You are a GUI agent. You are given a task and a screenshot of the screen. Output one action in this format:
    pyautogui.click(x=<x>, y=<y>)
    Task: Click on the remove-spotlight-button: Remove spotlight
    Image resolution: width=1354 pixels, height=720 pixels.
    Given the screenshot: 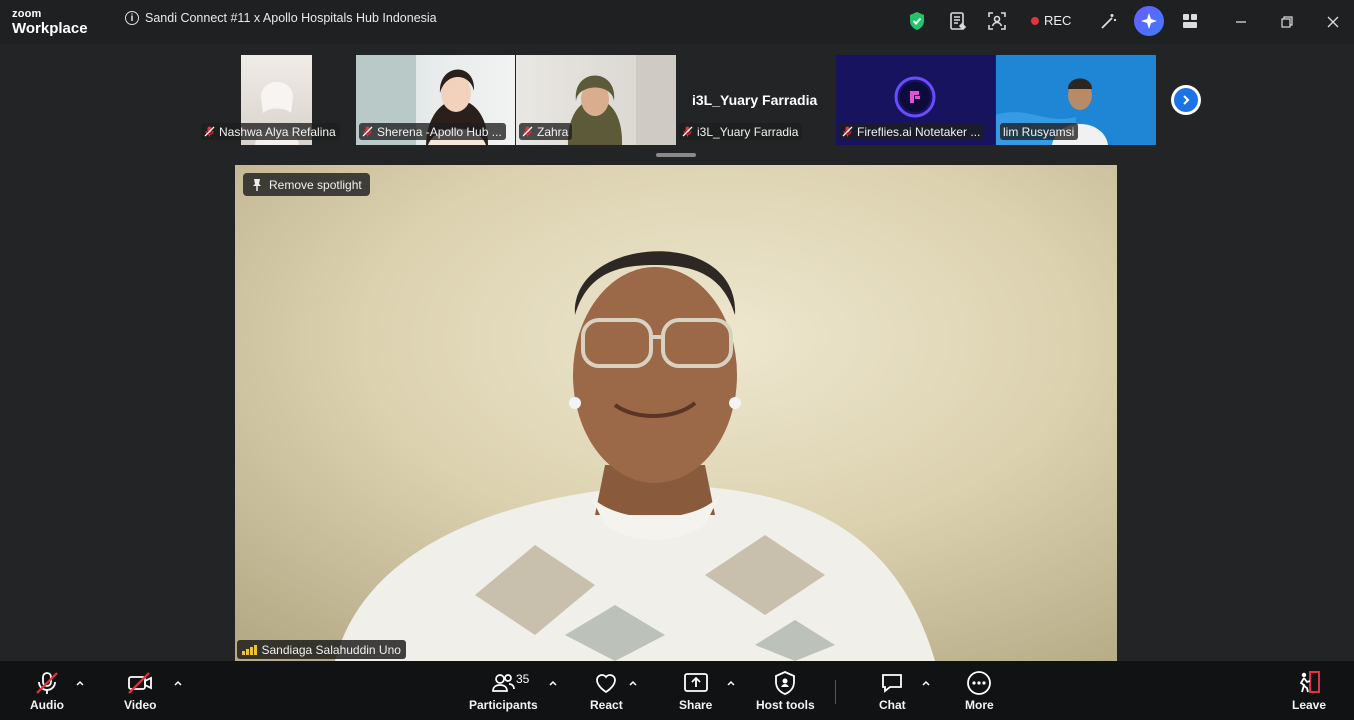 What is the action you would take?
    pyautogui.click(x=306, y=184)
    